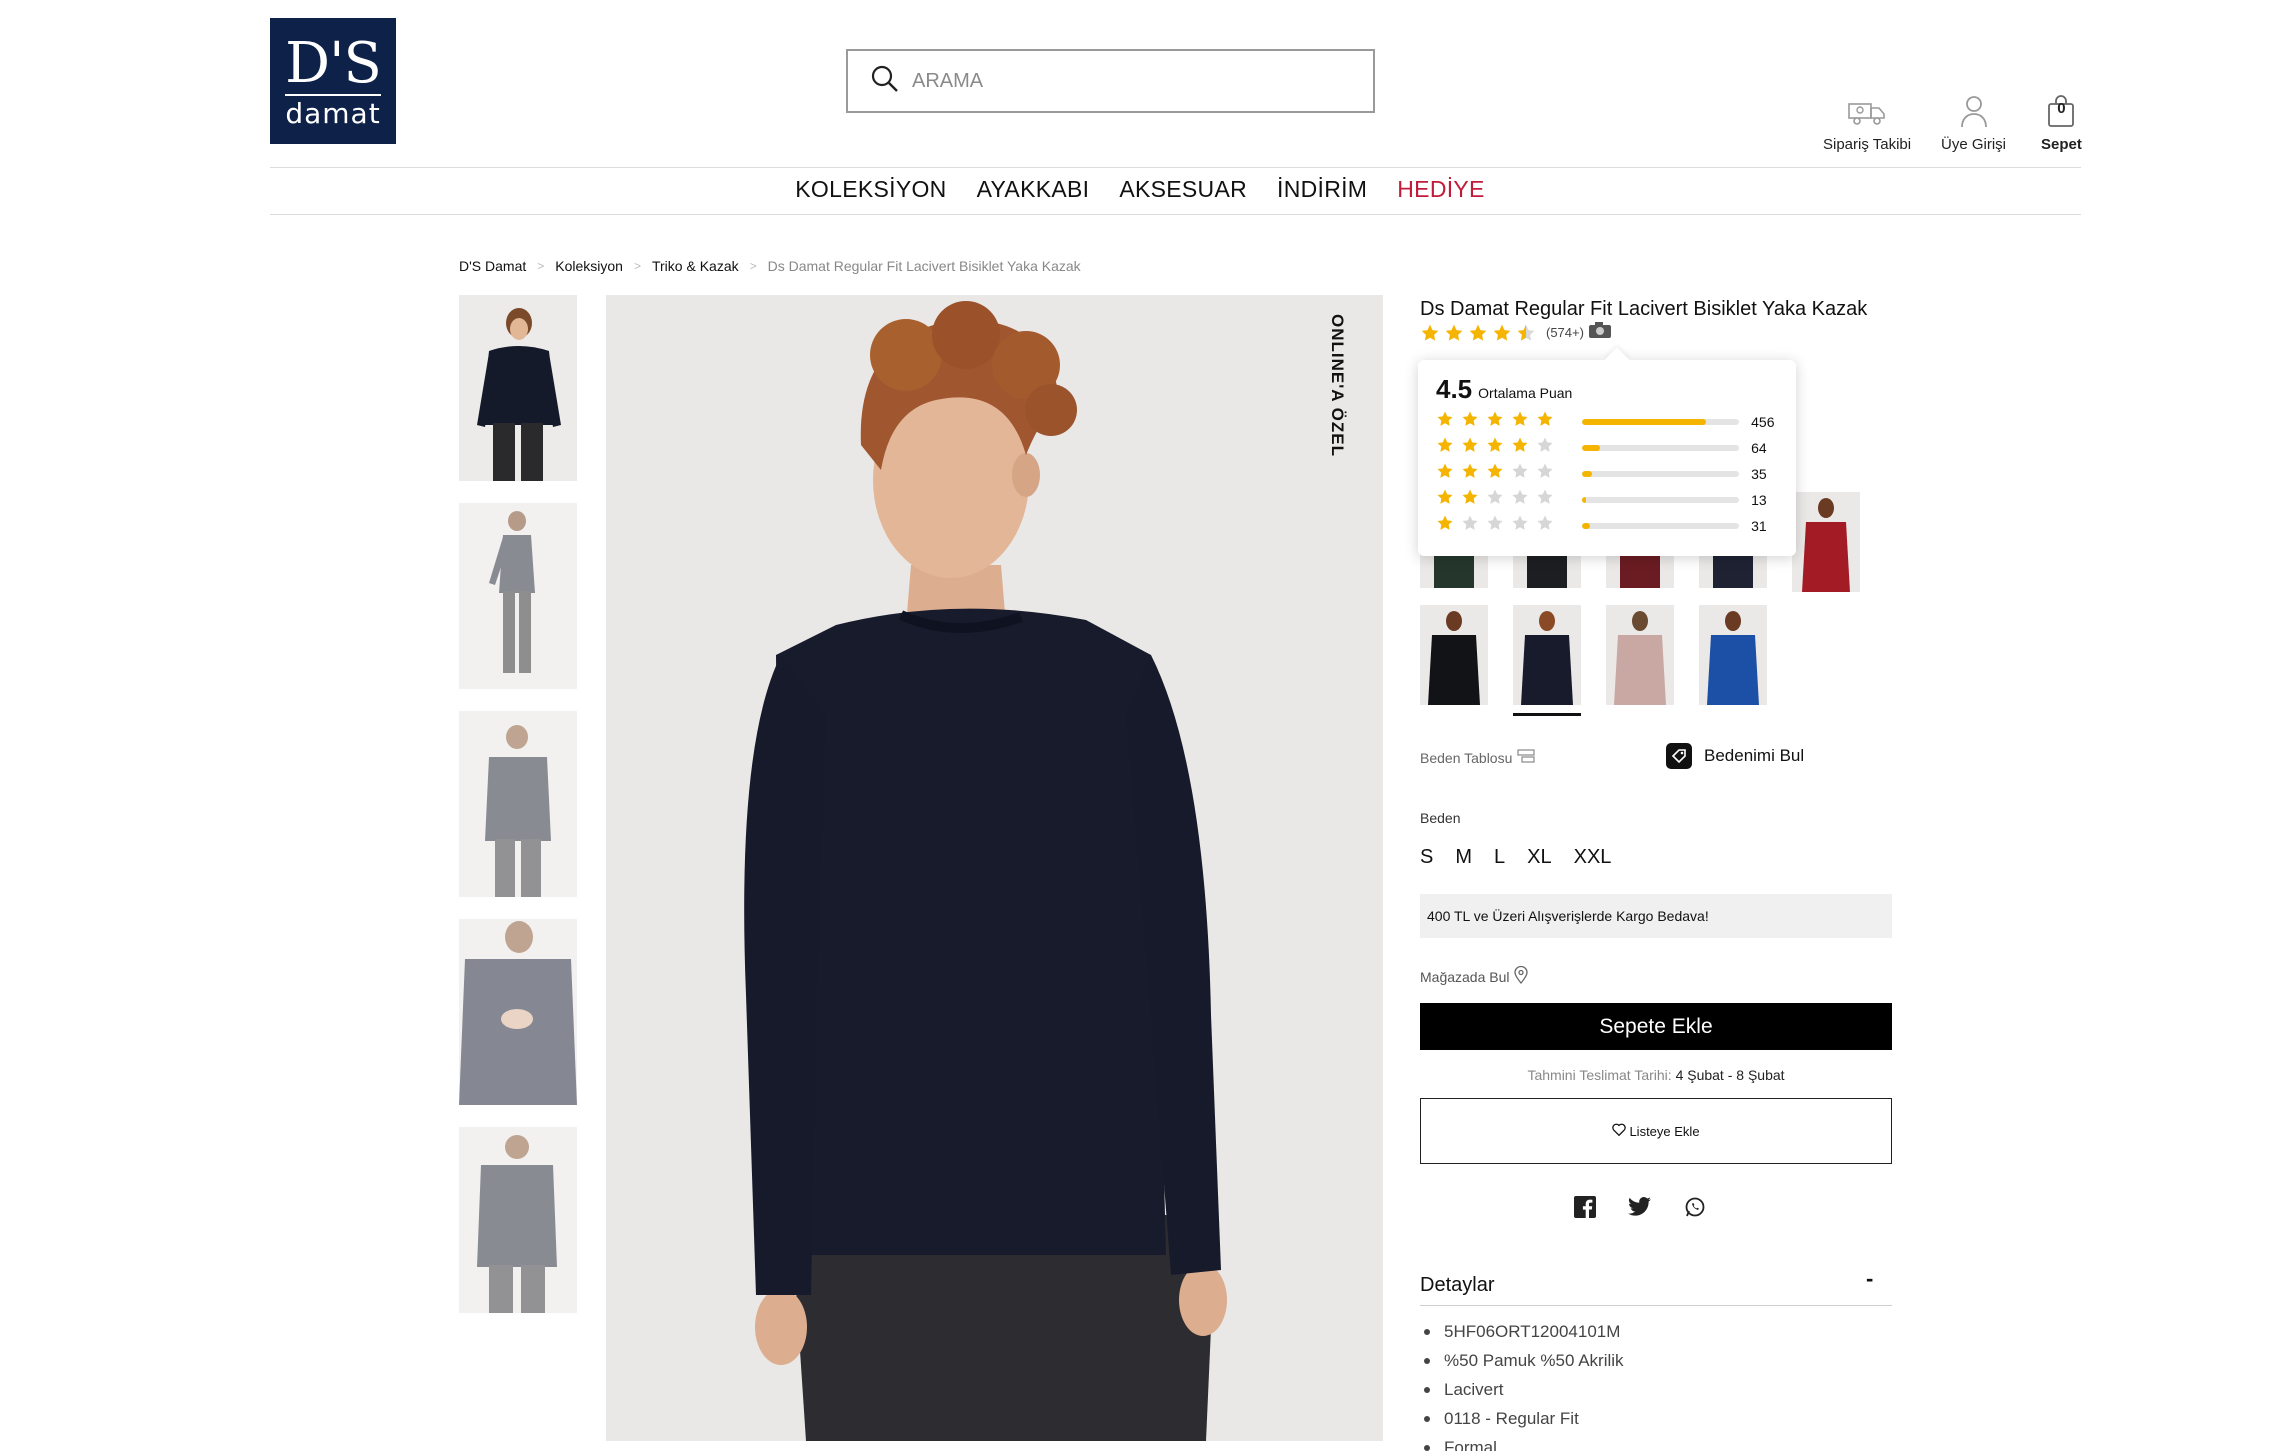 The image size is (2280, 1451). Describe the element at coordinates (1974, 144) in the screenshot. I see `login-label: Üye Girişi` at that location.